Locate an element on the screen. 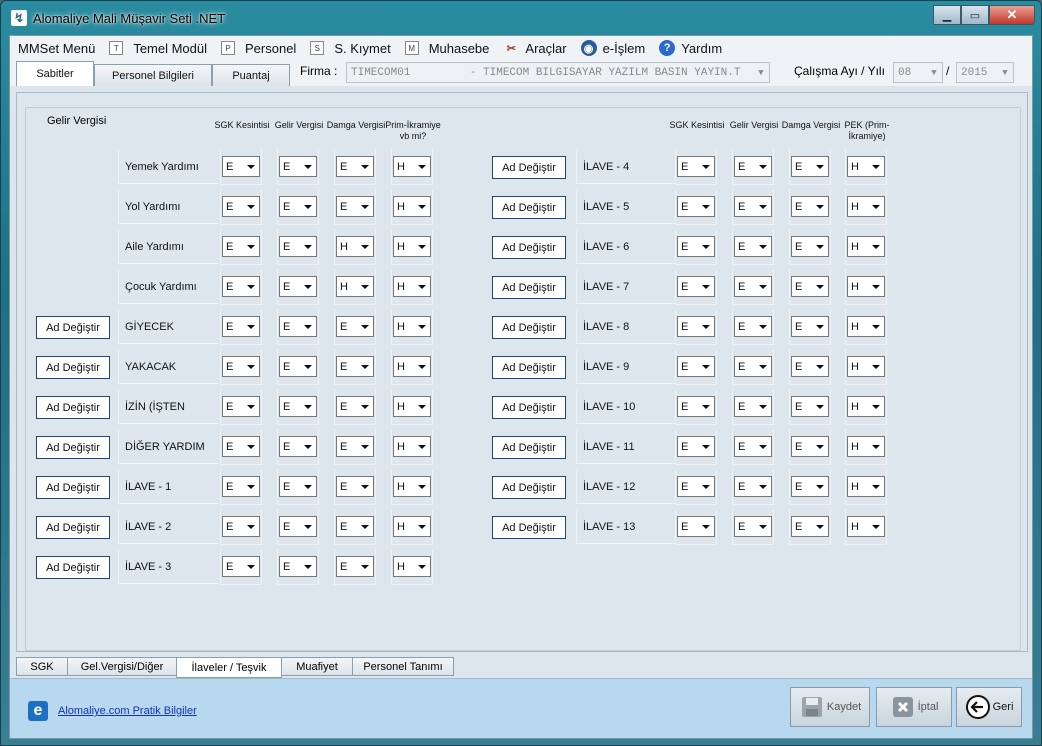 The width and height of the screenshot is (1042, 746). right-ad-degistir-button-6: Ad Değiştir is located at coordinates (529, 407).